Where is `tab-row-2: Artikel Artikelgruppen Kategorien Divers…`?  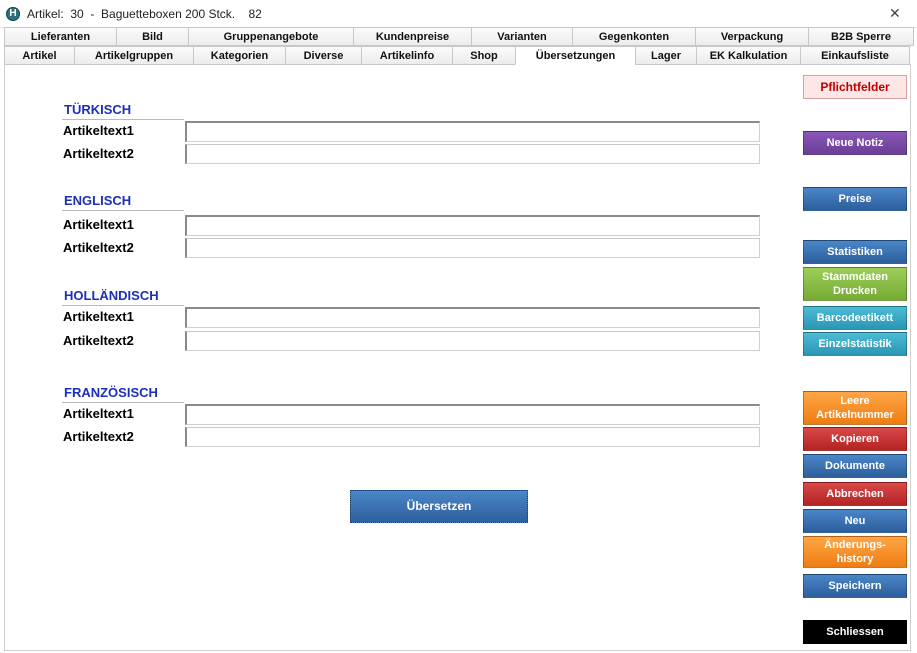 tab-row-2: Artikel Artikelgruppen Kategorien Divers… is located at coordinates (457, 55).